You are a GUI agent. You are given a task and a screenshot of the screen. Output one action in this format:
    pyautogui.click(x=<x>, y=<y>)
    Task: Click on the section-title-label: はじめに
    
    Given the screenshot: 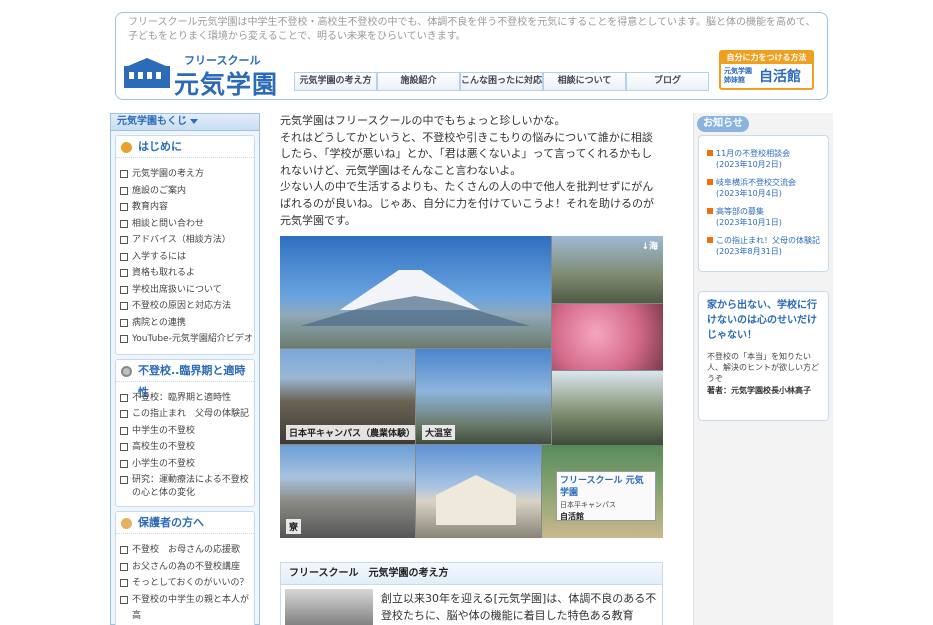 What is the action you would take?
    pyautogui.click(x=160, y=146)
    